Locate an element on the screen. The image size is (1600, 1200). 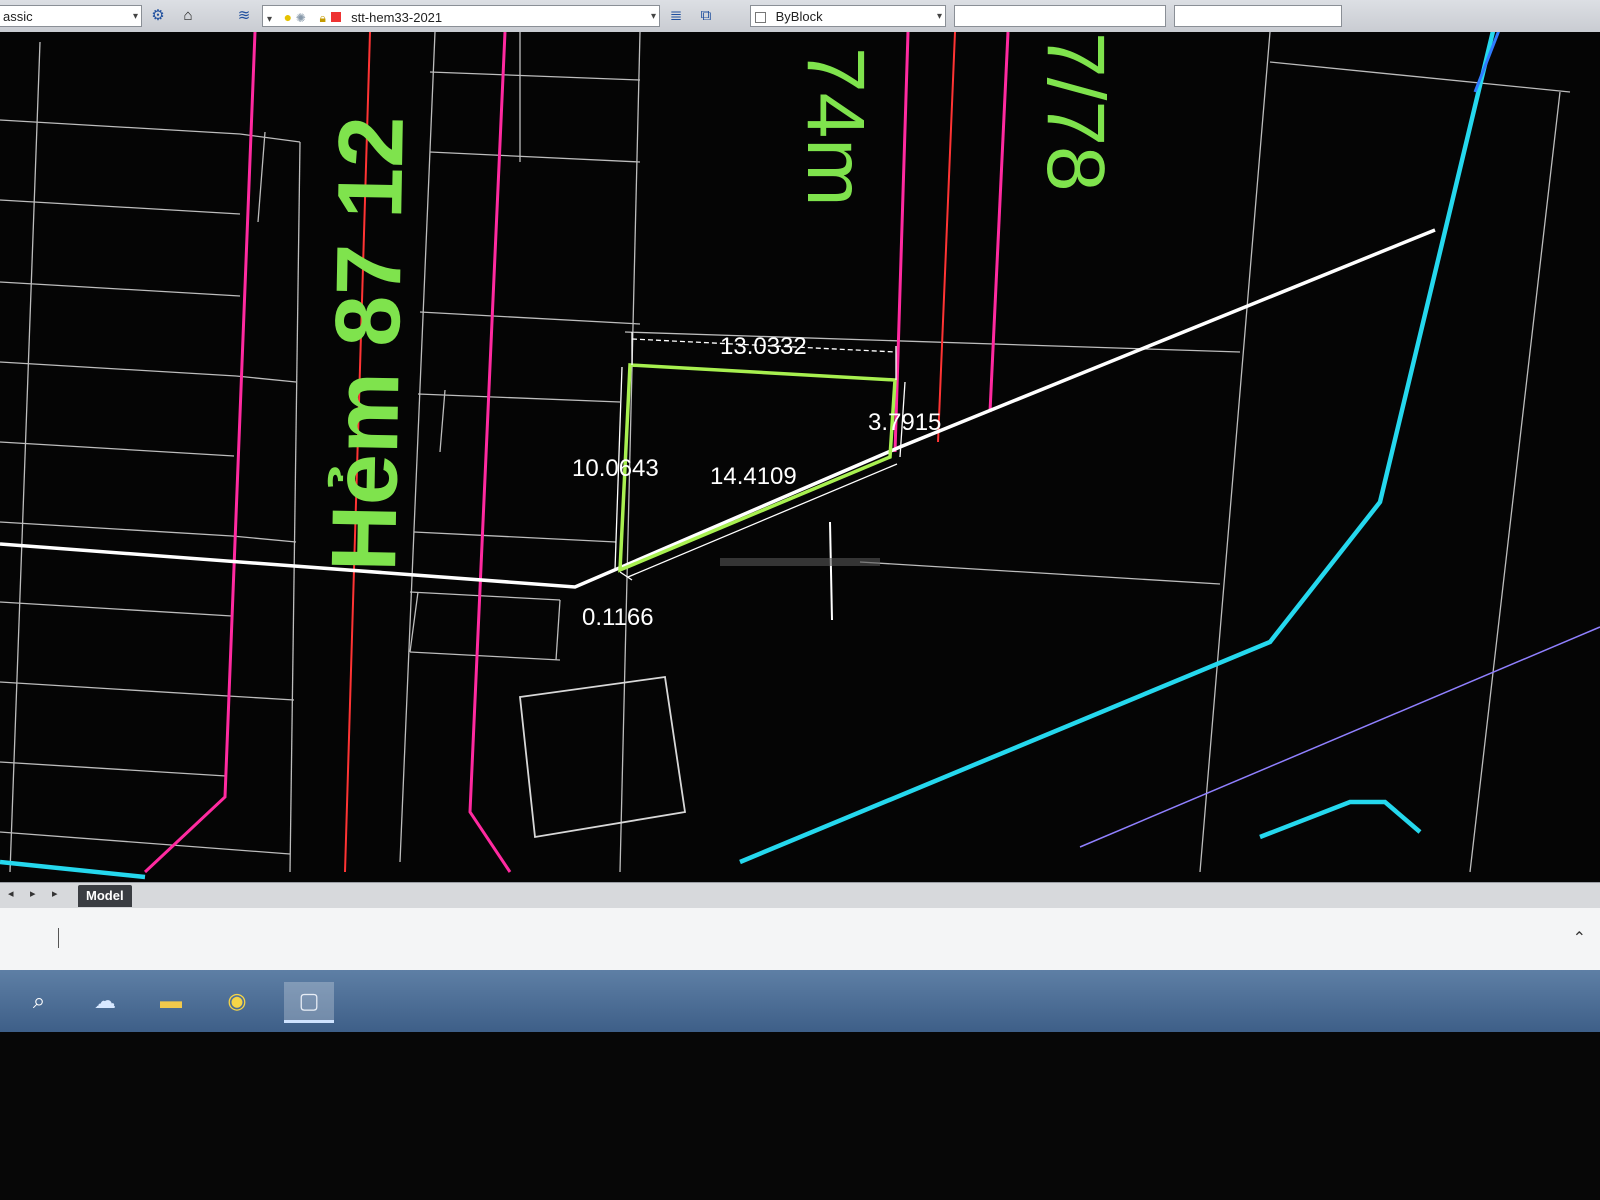
tab-nav-next: ▸ is located at coordinates (55, 893).